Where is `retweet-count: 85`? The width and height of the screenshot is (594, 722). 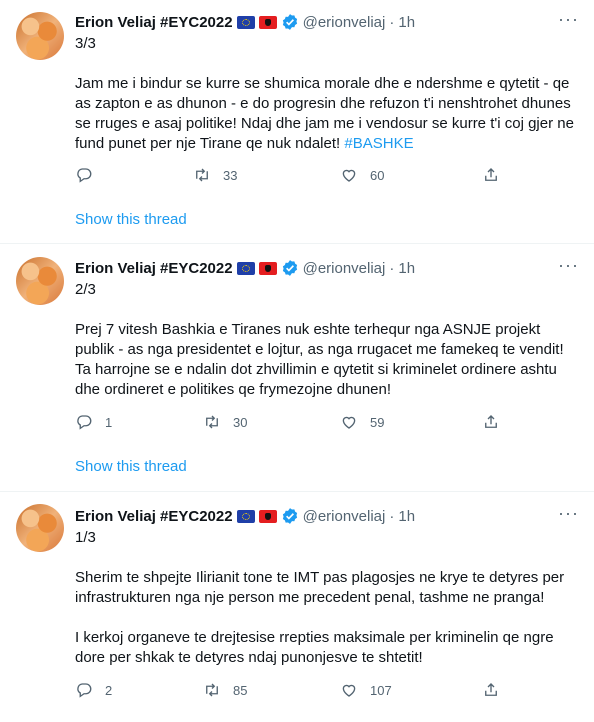
retweet-count: 85 is located at coordinates (240, 690).